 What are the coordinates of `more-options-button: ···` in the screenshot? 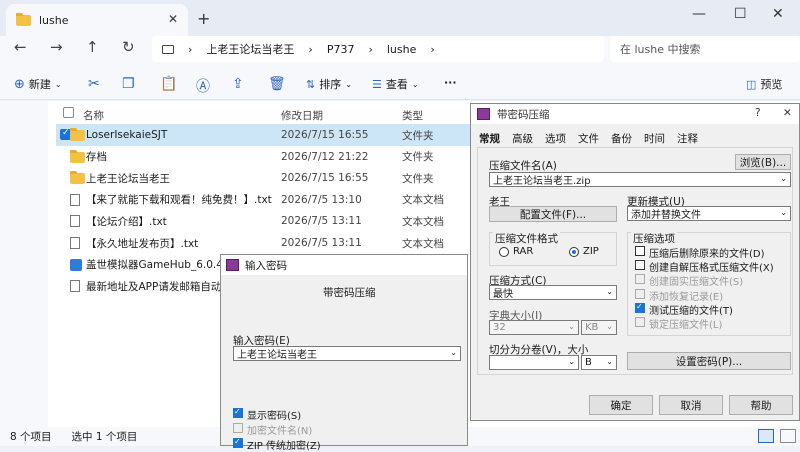 It's located at (450, 82).